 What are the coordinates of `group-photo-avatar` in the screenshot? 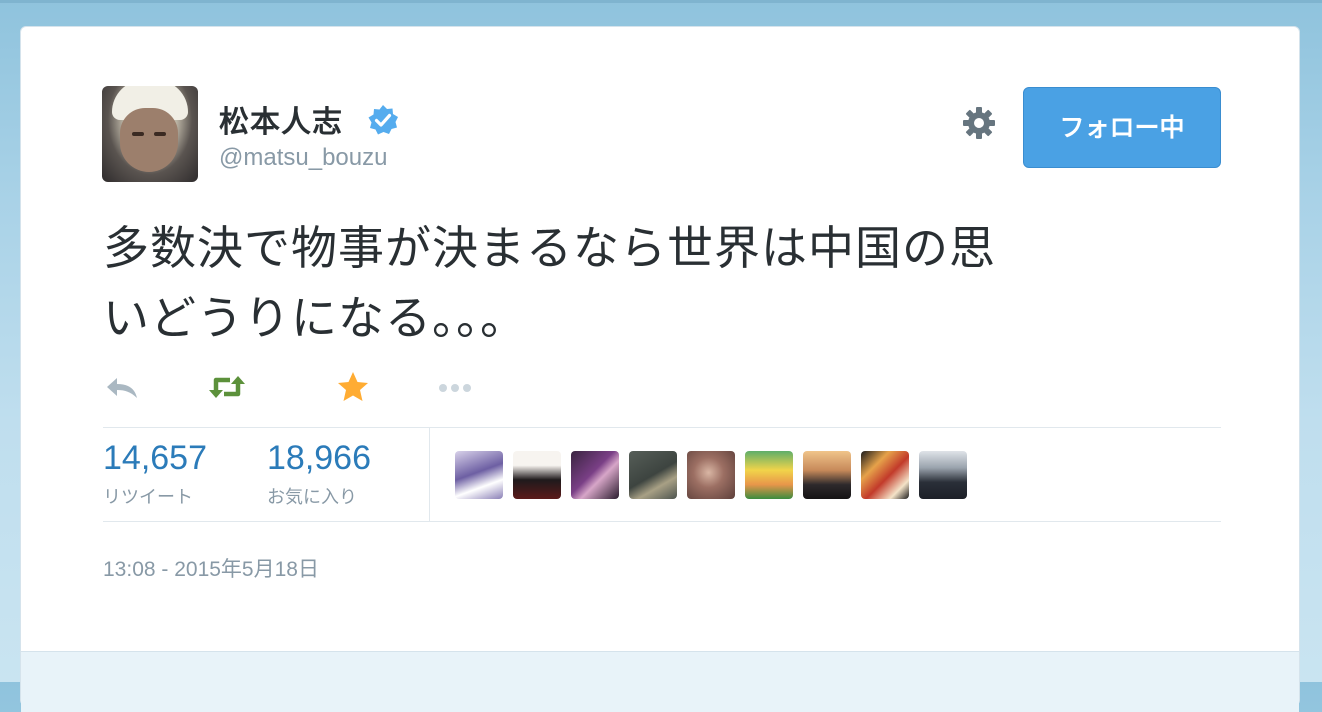 It's located at (943, 475).